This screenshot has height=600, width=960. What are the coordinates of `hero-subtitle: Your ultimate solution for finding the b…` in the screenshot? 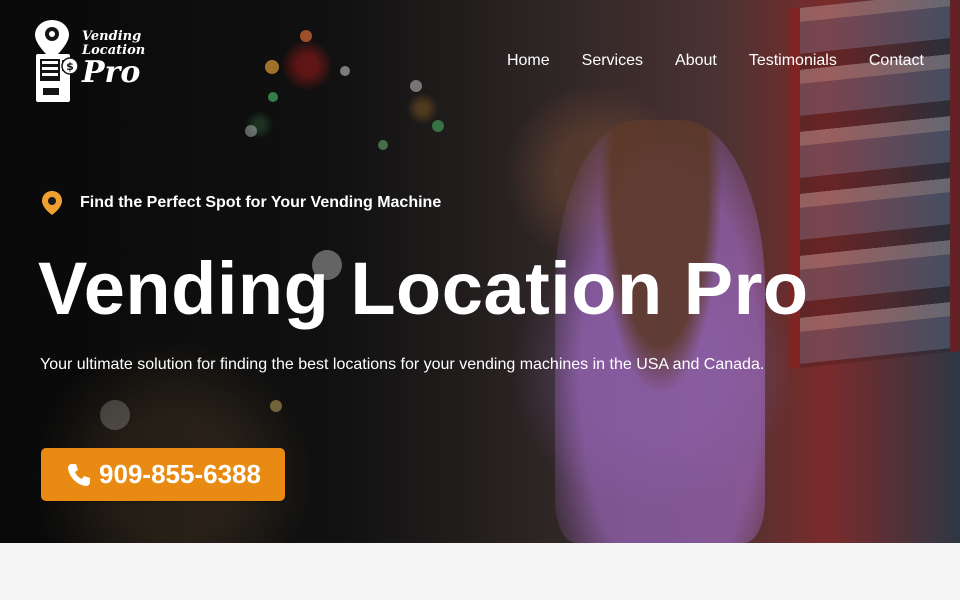 It's located at (402, 364).